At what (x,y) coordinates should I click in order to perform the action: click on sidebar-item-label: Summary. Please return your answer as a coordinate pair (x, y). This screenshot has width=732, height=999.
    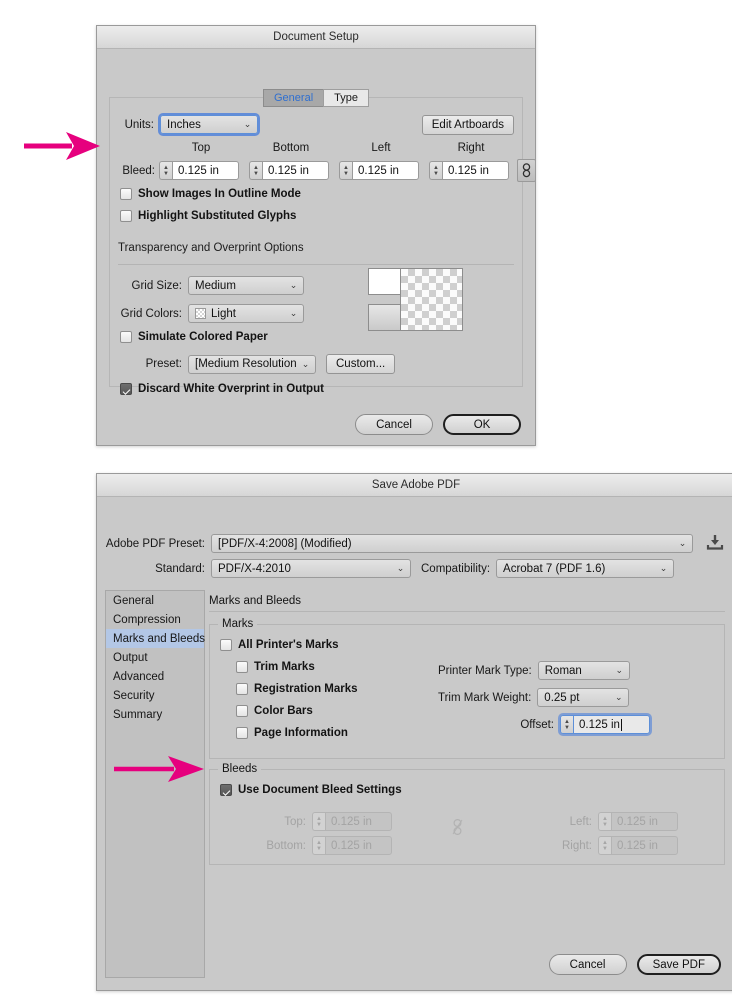
    Looking at the image, I should click on (138, 714).